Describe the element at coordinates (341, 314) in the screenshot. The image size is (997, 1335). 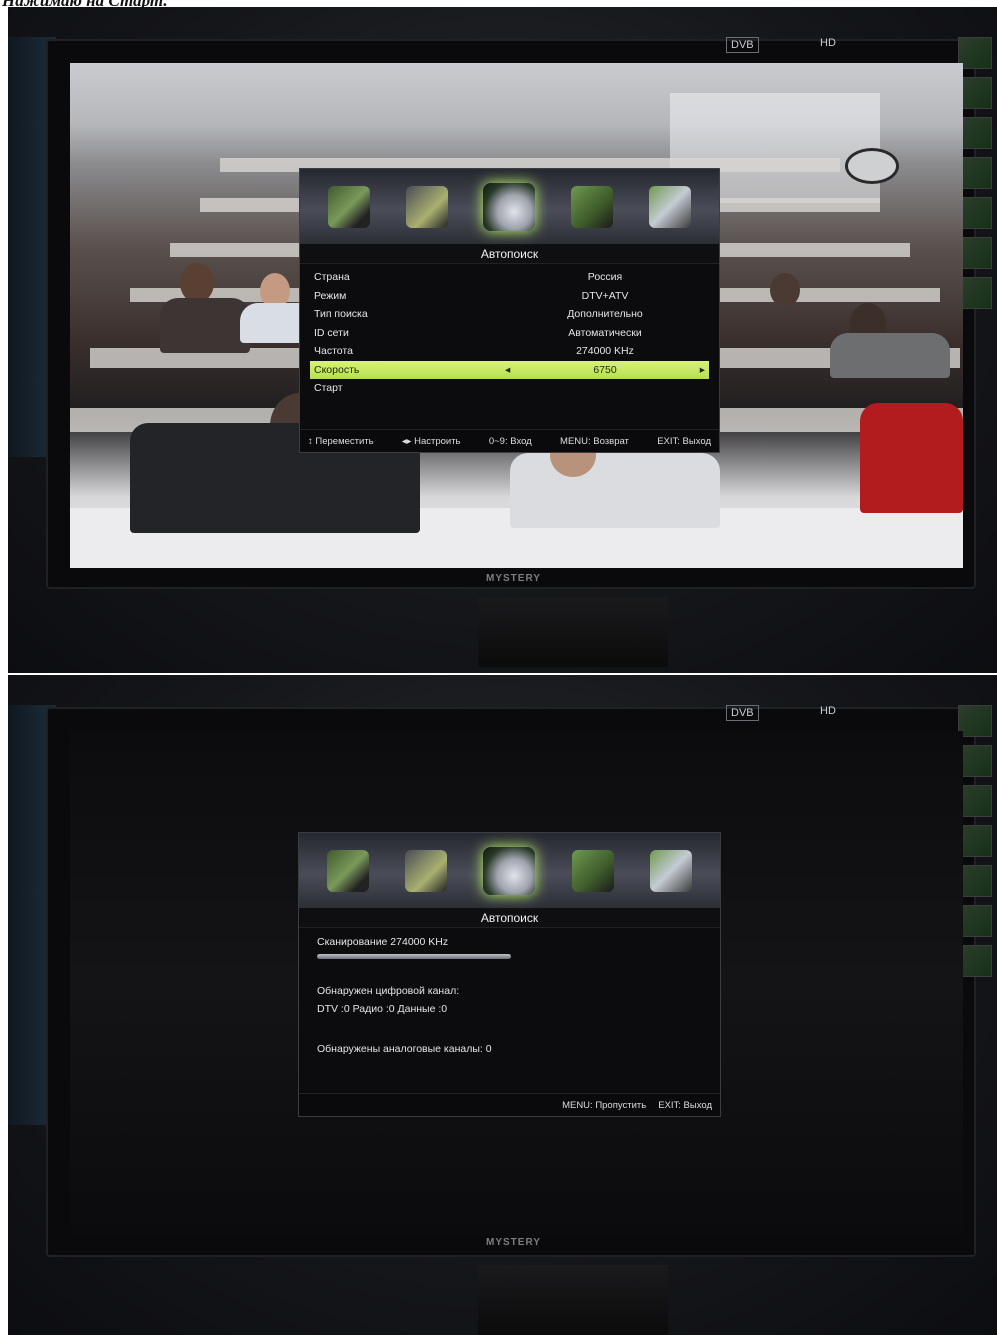
I see `row-label: Тип поиска` at that location.